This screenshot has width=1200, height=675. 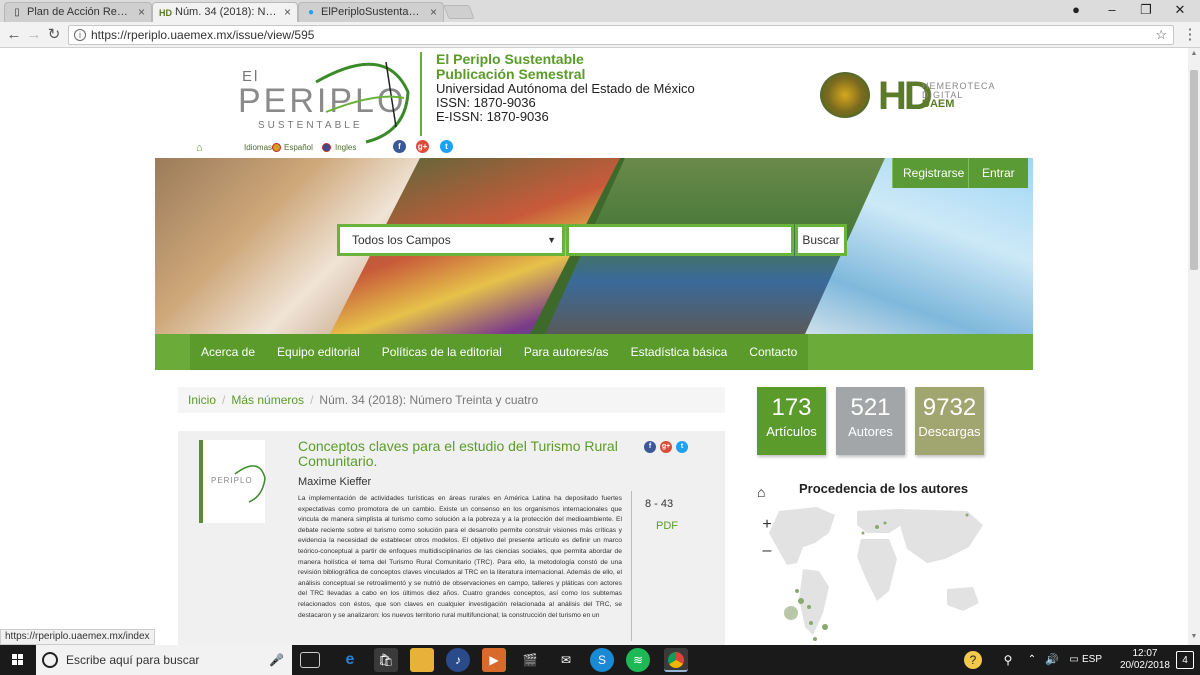 I want to click on map-north-america, so click(x=802, y=536).